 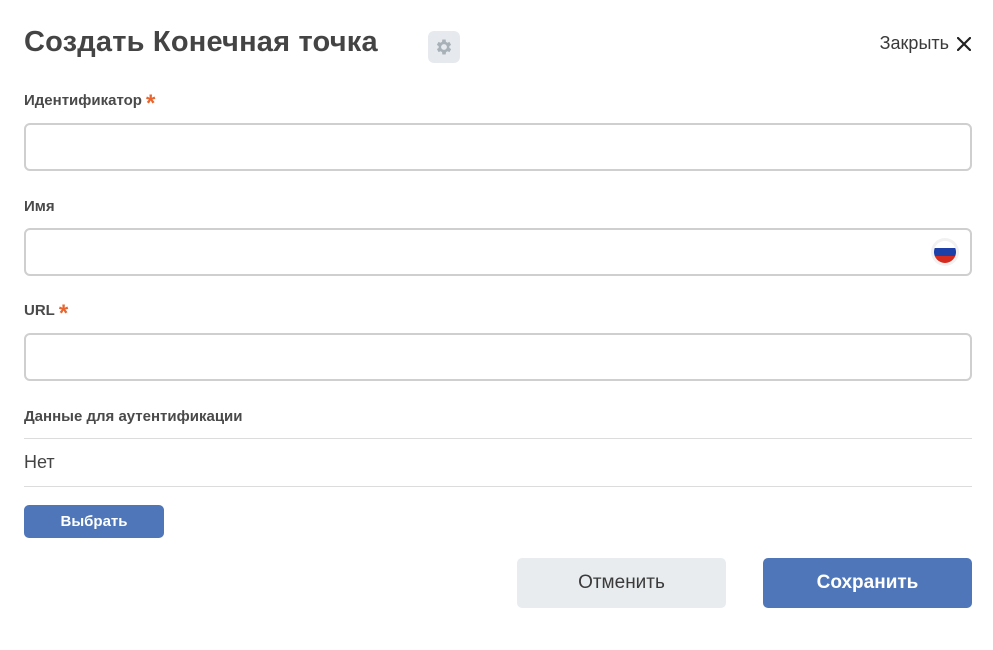 I want to click on save-button: Сохранить, so click(x=867, y=583).